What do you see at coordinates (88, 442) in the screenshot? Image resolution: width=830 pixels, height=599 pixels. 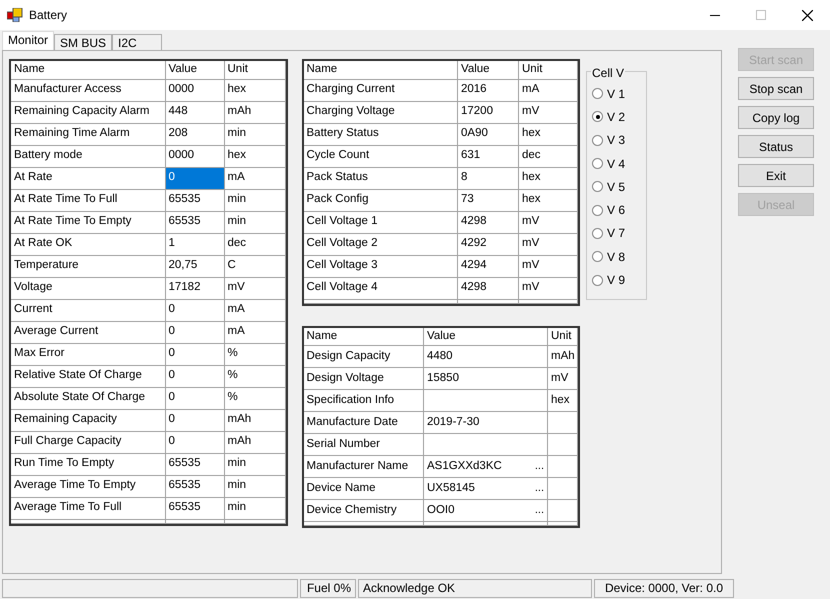 I see `table-cell: Full Charge Capacity` at bounding box center [88, 442].